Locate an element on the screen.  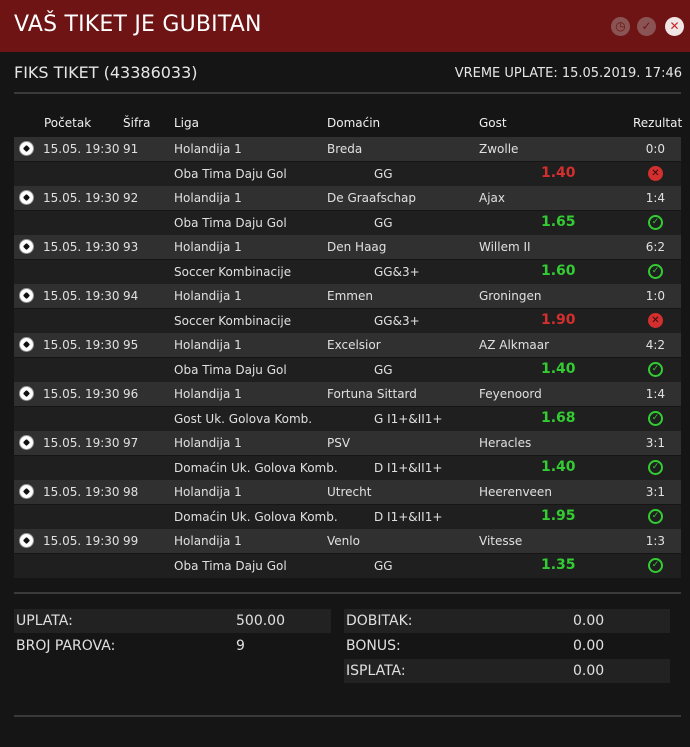
bet-row: Oba Tima Daju Gol GG 1.65 ✓ is located at coordinates (347, 223).